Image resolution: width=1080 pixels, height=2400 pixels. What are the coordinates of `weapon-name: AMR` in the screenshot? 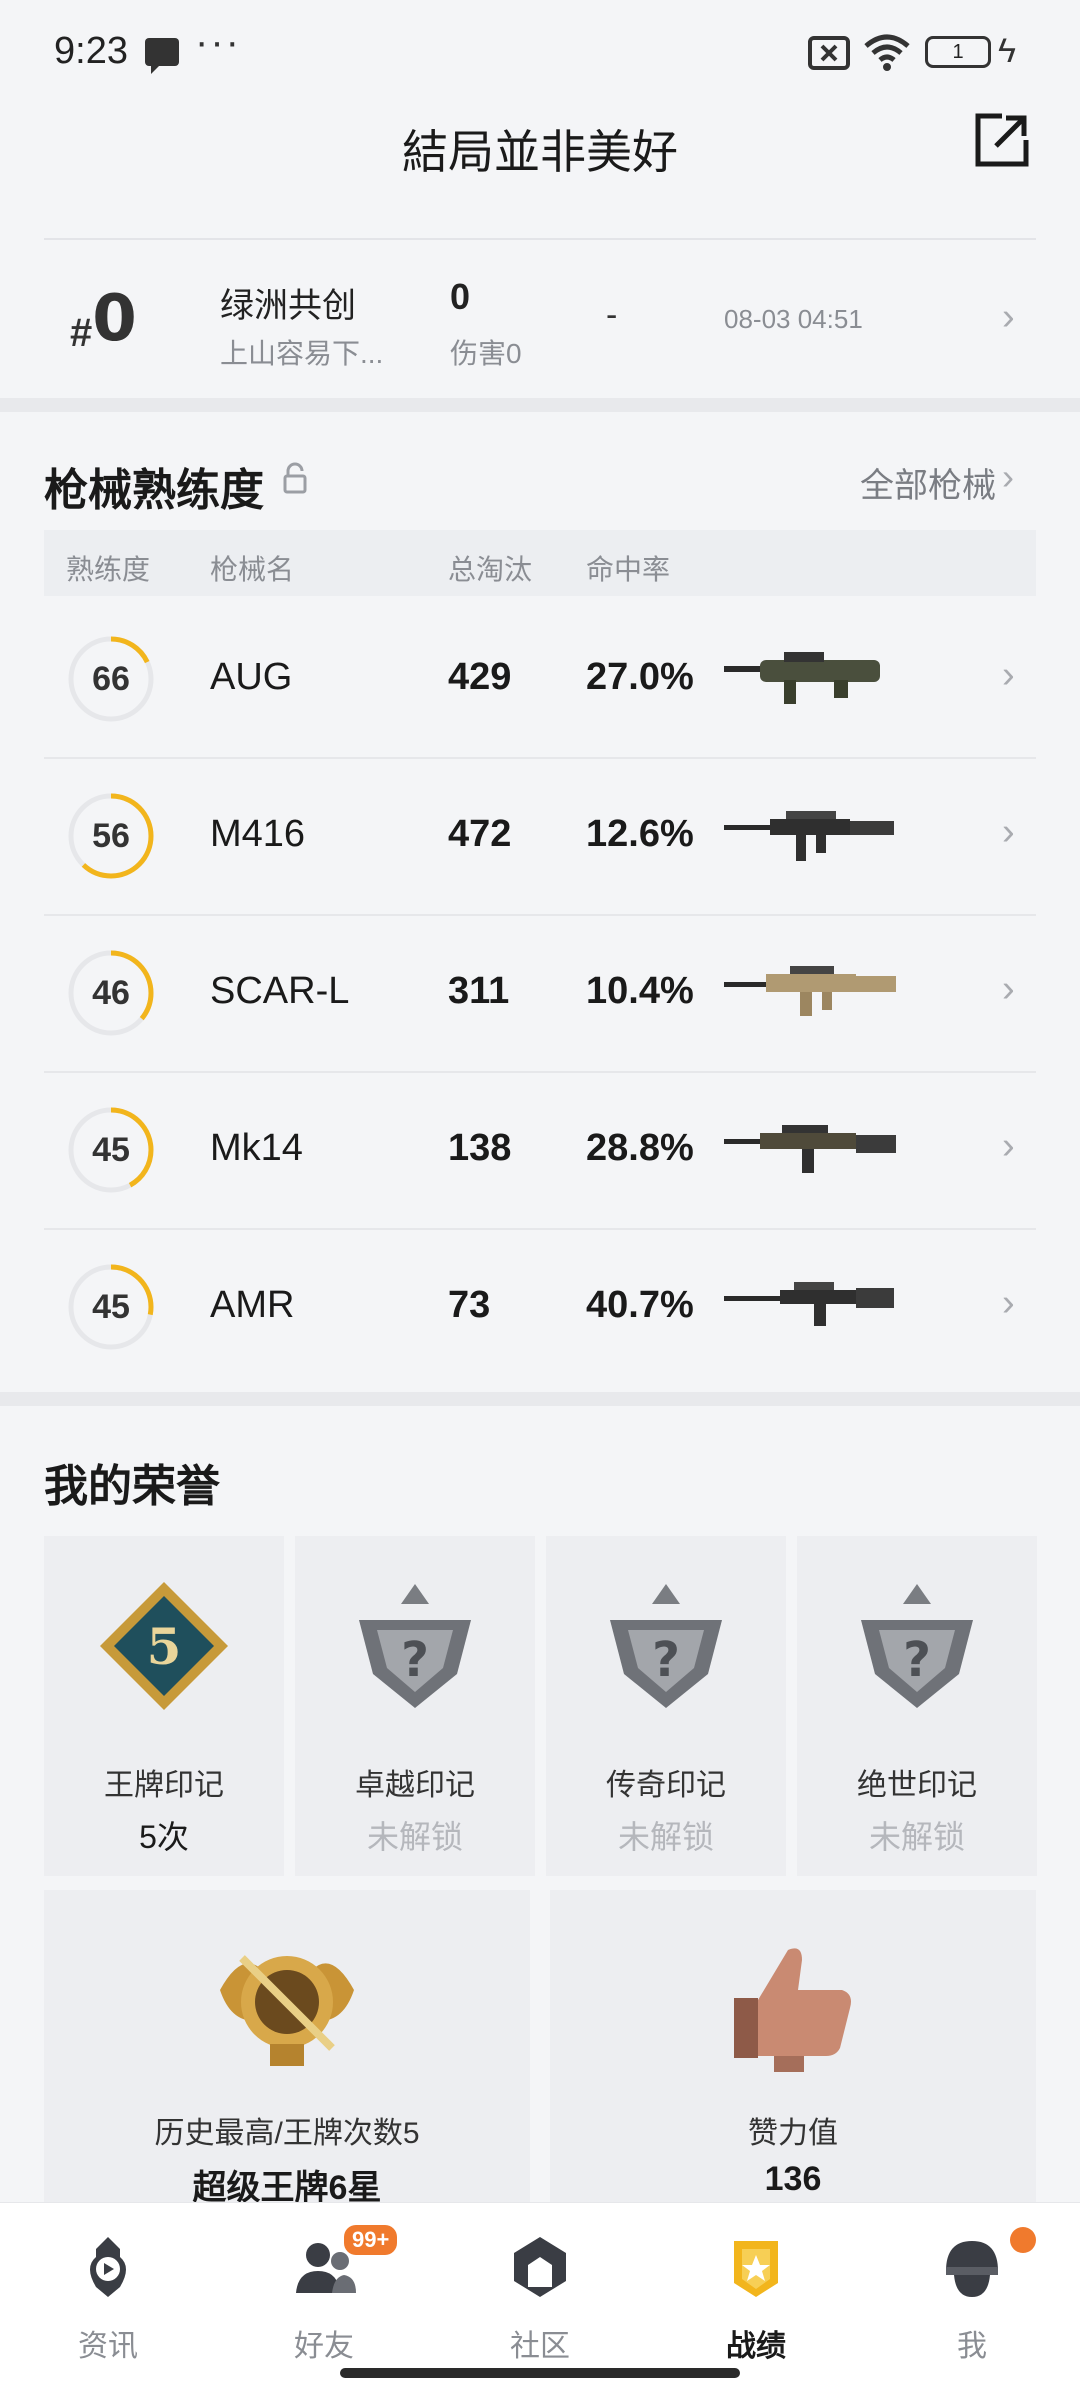 It's located at (252, 1305).